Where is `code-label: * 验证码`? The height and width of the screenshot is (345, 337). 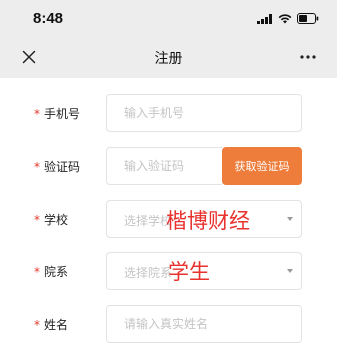 code-label: * 验证码 is located at coordinates (57, 166).